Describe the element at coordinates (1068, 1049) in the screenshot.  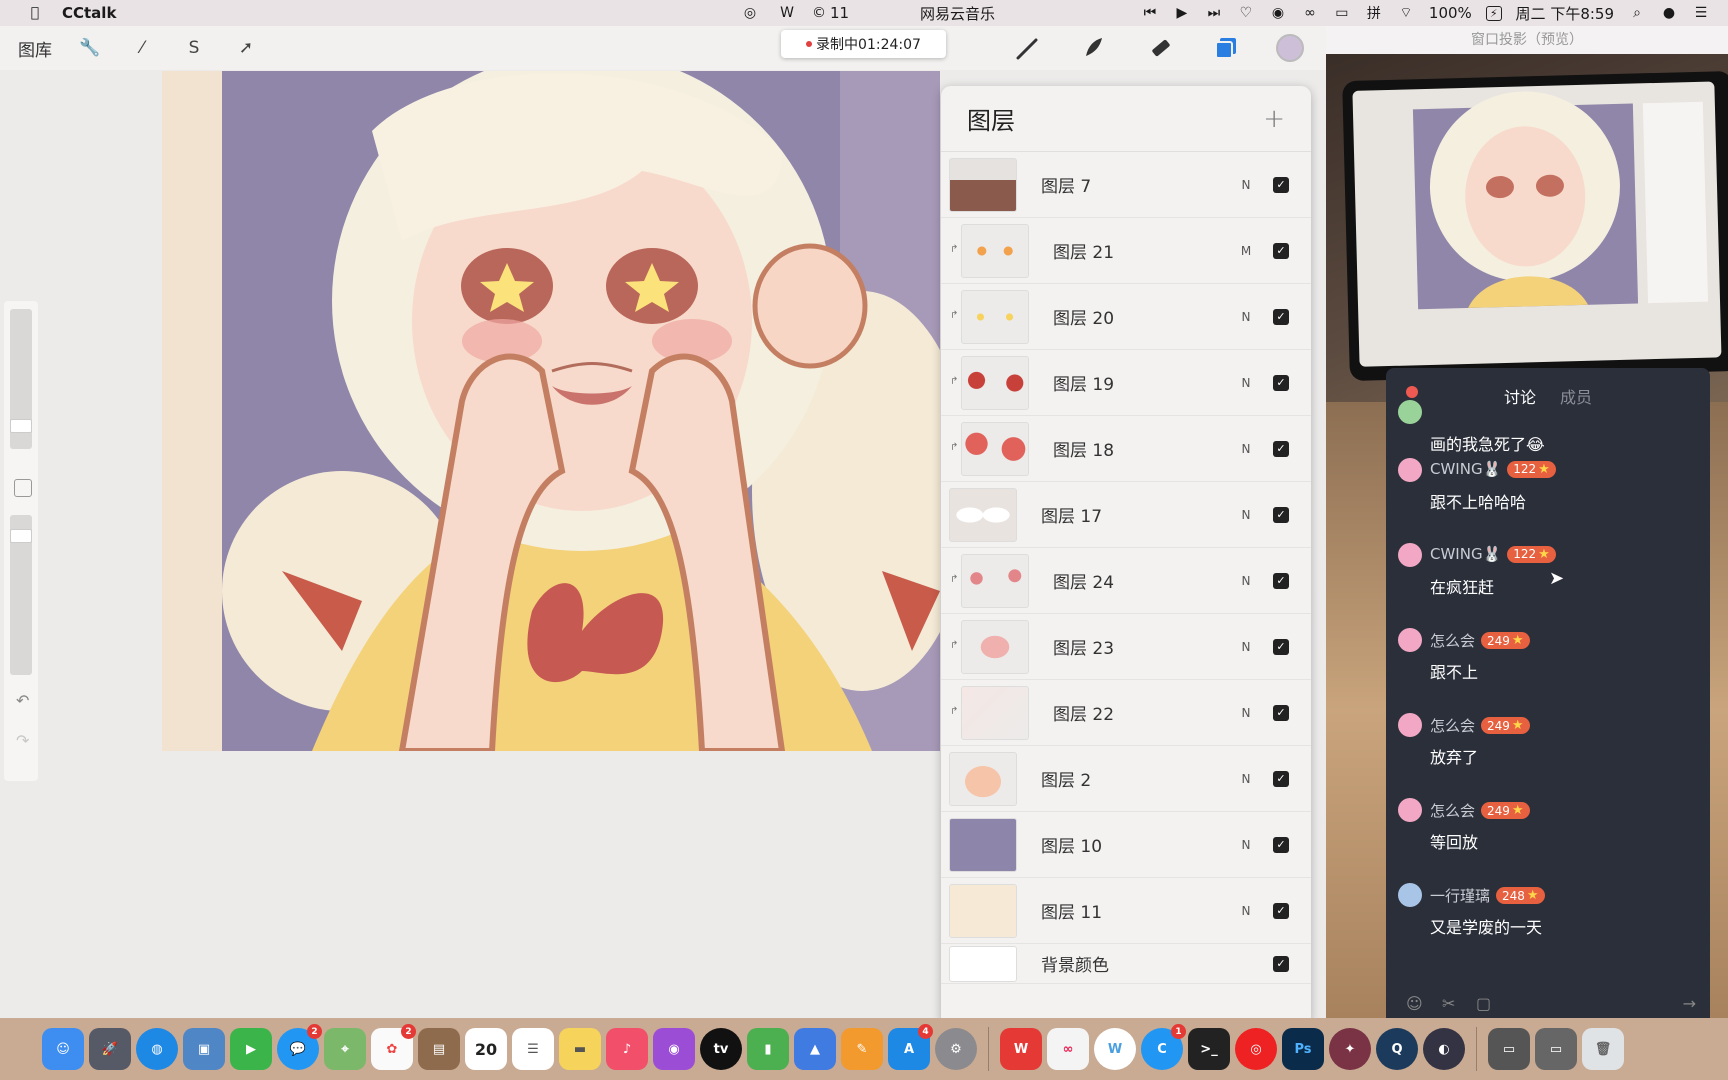
I see `creative-cloud-dock-icon: ∞` at that location.